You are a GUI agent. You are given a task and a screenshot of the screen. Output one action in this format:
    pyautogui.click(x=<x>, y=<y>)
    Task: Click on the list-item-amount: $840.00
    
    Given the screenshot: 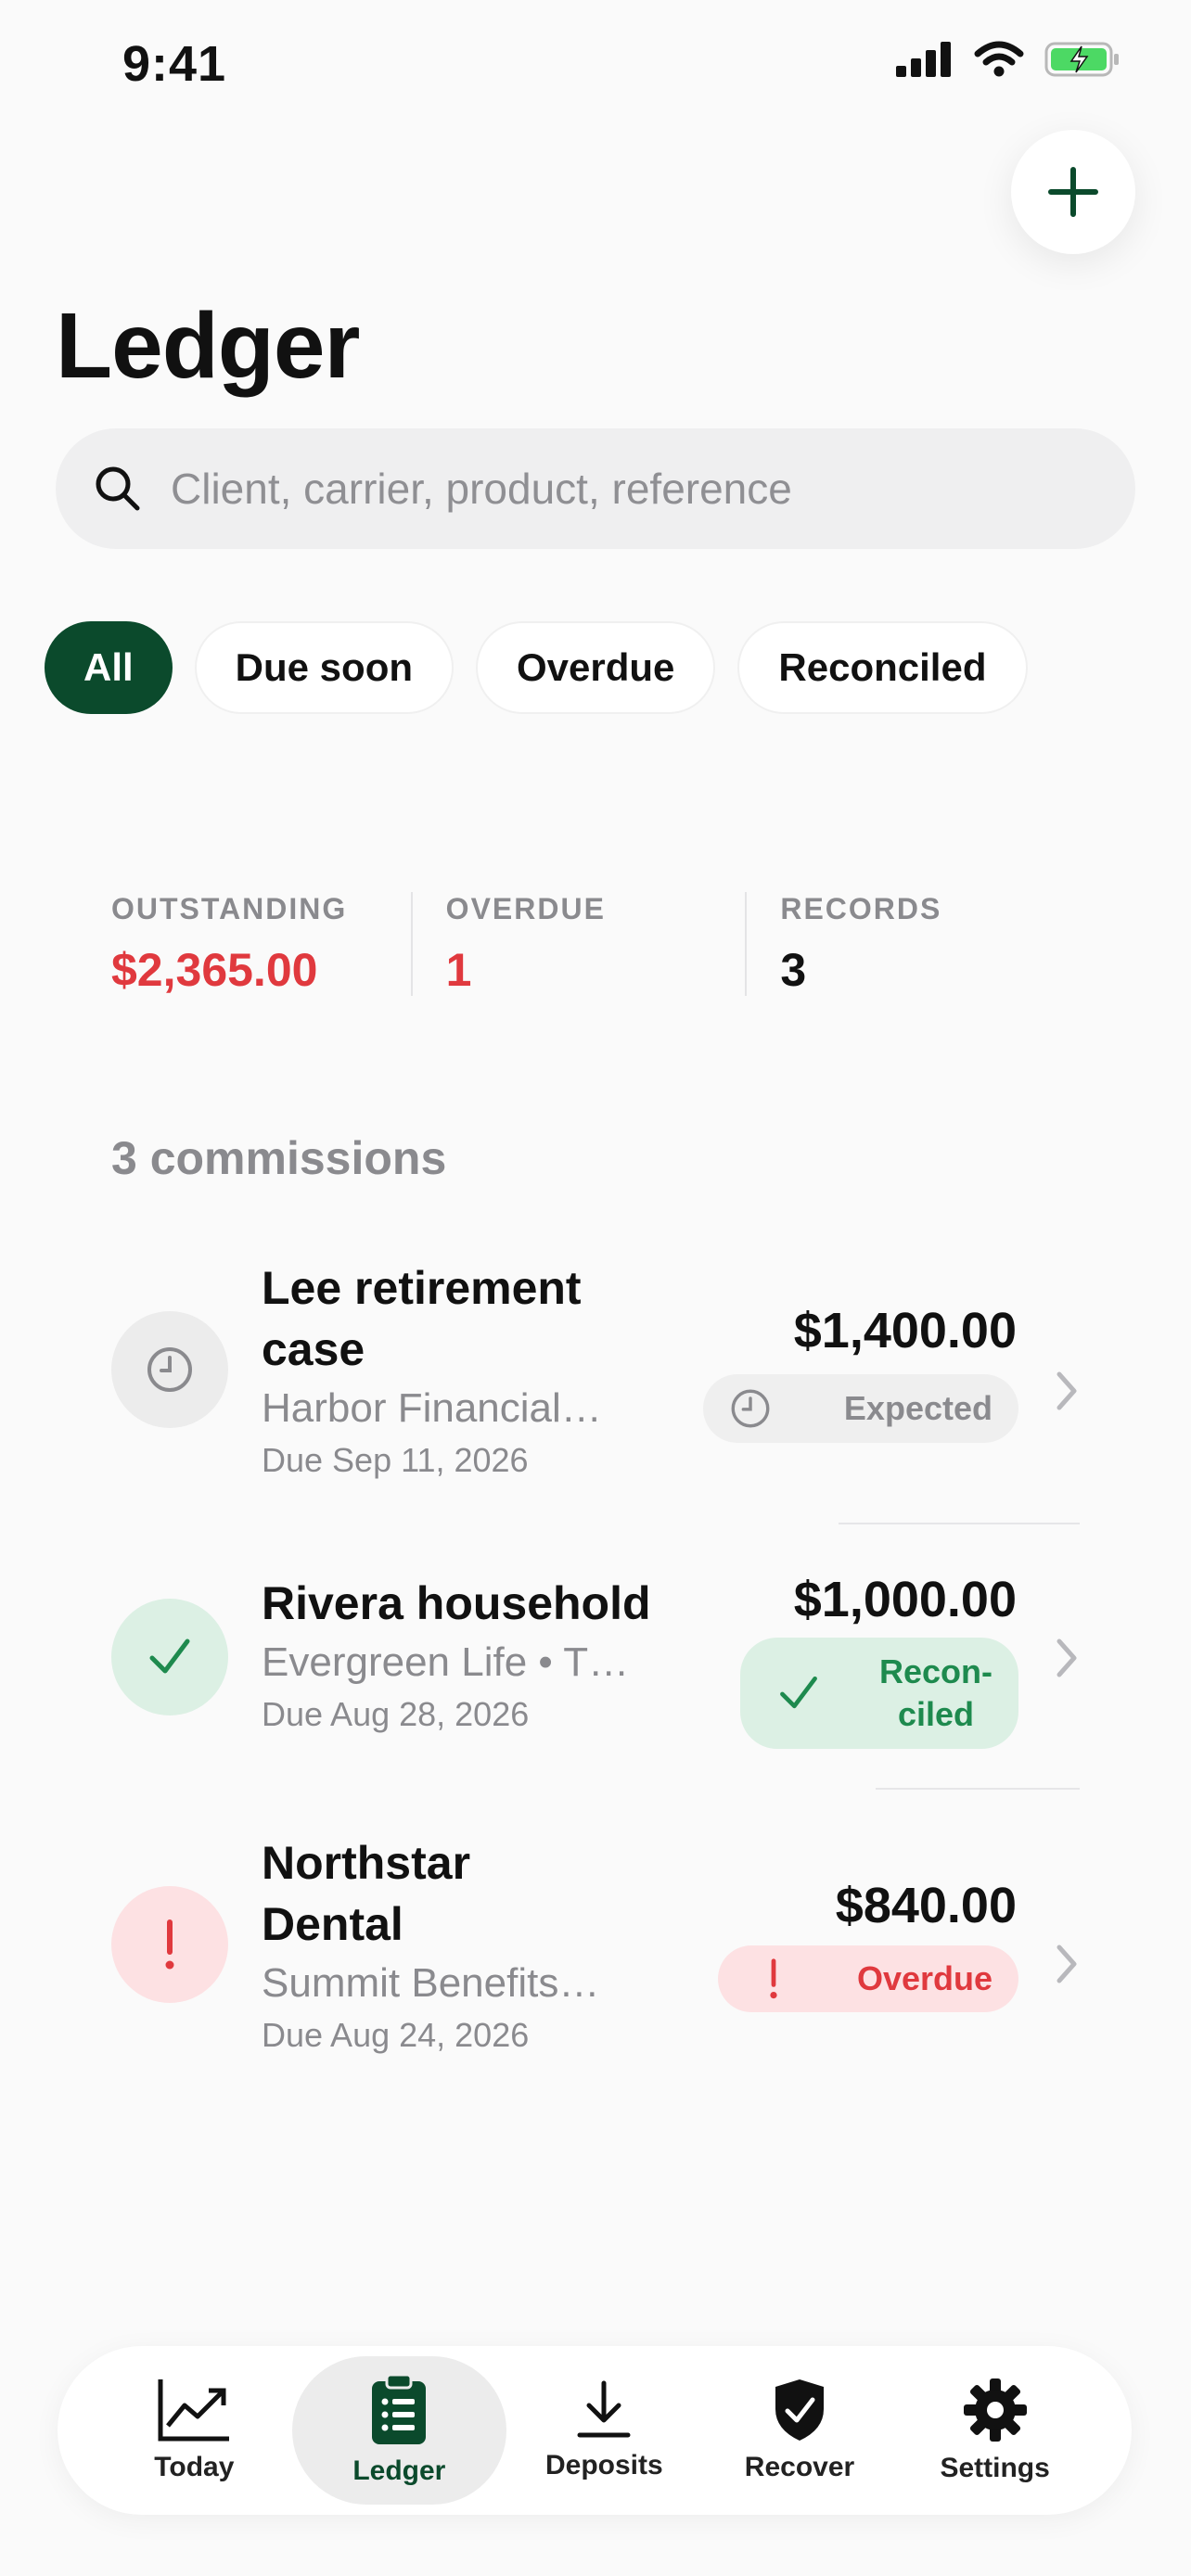 What is the action you would take?
    pyautogui.click(x=926, y=1905)
    